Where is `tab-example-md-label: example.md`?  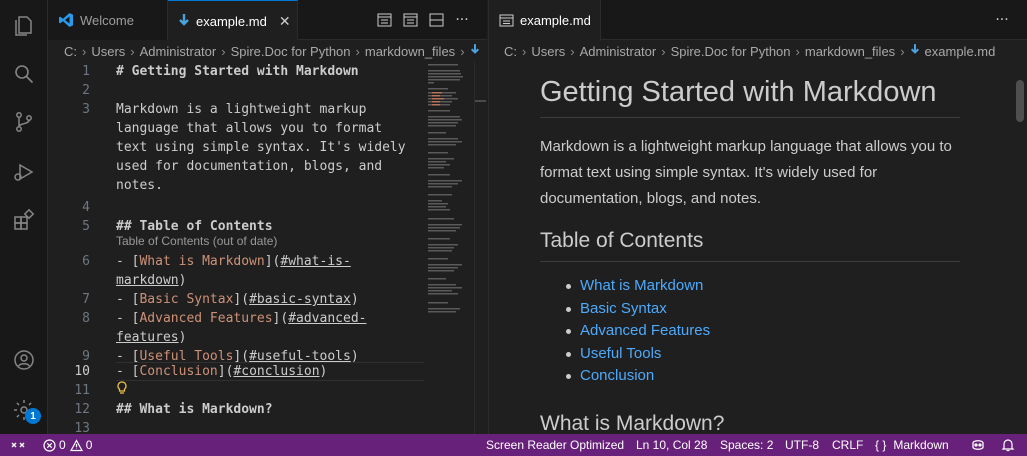
tab-example-md-label: example.md is located at coordinates (231, 21).